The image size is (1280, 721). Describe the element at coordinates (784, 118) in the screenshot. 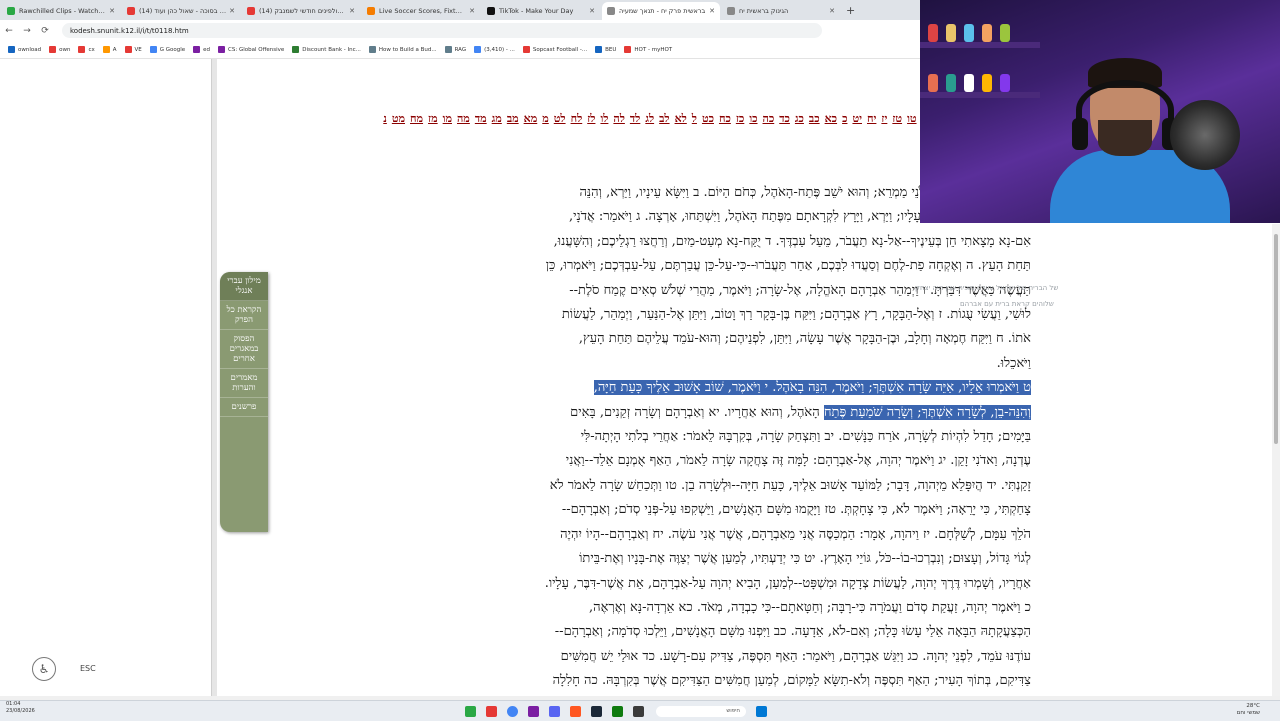

I see `chapter-link: כד` at that location.